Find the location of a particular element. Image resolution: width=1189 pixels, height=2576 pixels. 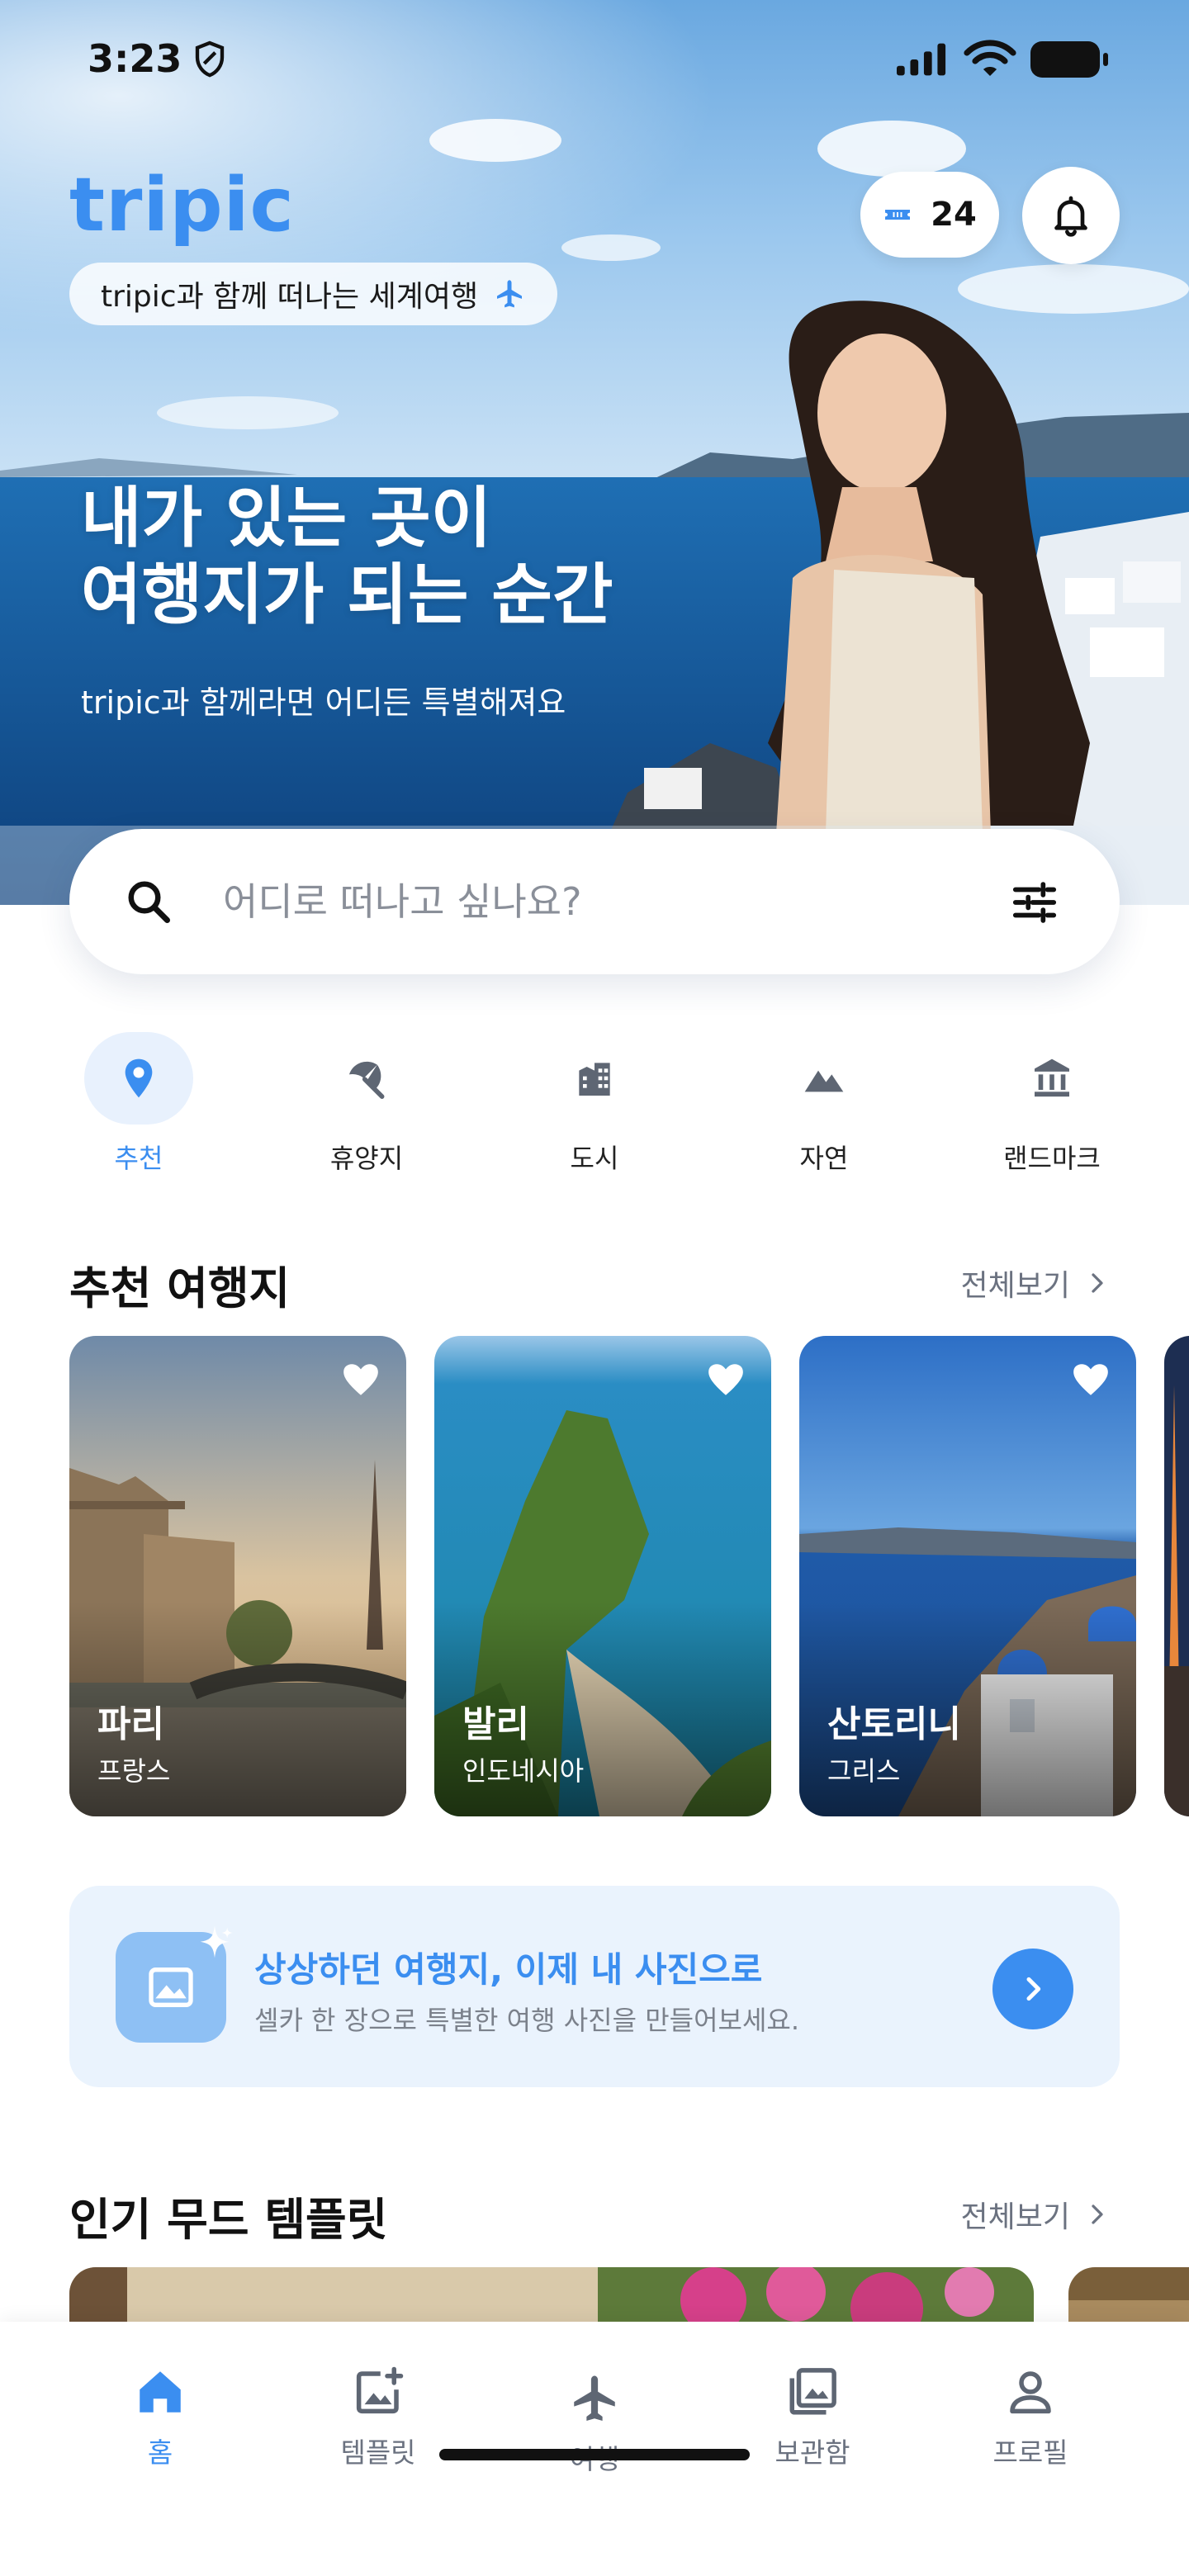

filter-icon is located at coordinates (1034, 902).